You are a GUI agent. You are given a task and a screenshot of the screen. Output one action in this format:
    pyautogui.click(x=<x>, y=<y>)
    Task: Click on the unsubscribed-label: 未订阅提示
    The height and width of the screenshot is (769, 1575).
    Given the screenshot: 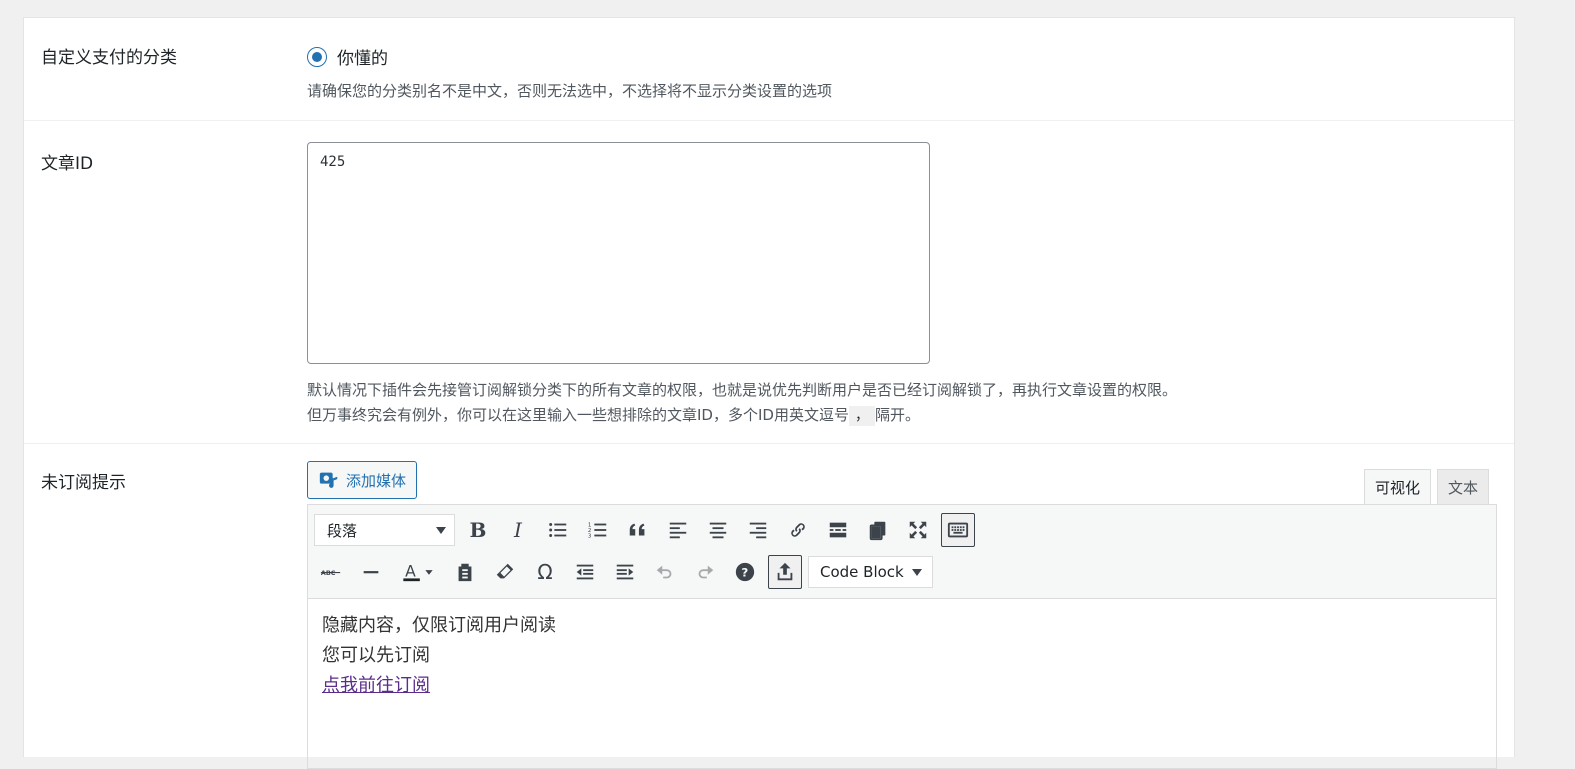 What is the action you would take?
    pyautogui.click(x=83, y=483)
    